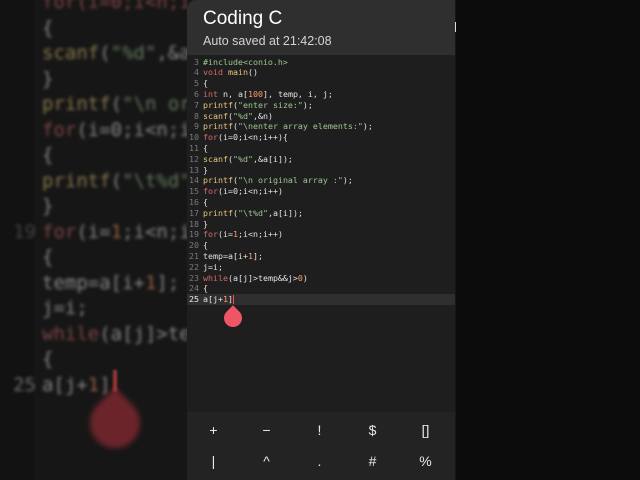  What do you see at coordinates (321, 159) in the screenshot?
I see `code-line: 12 scanf("%d",&a[i]);` at bounding box center [321, 159].